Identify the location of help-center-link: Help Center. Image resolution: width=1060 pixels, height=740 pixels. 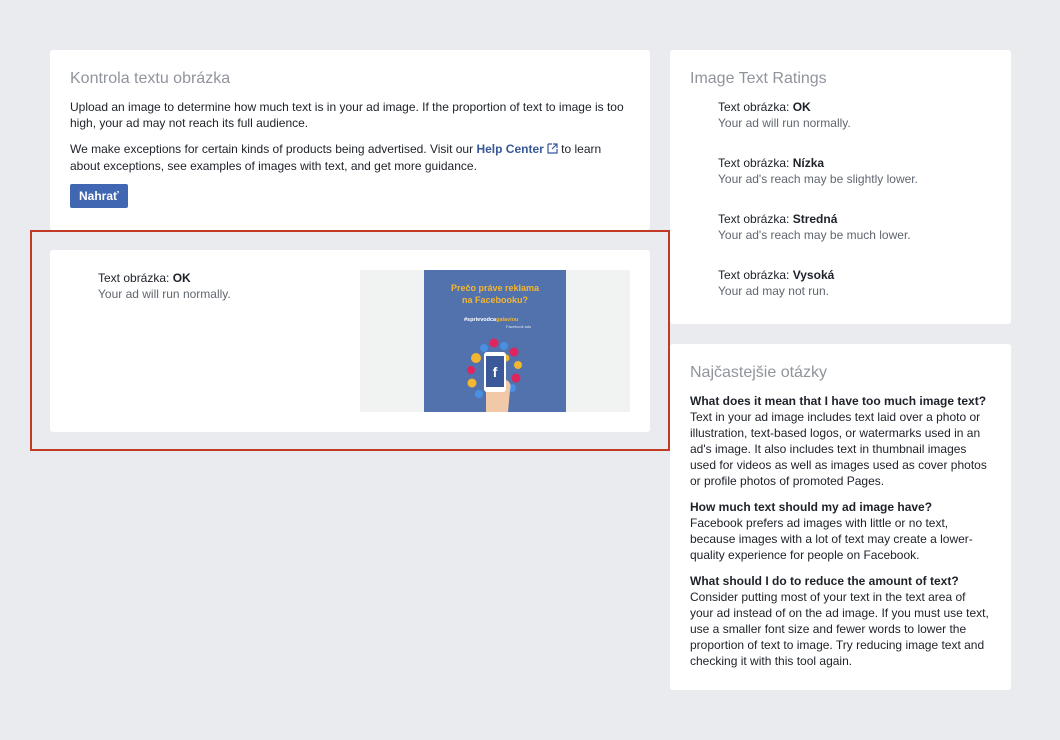
(509, 149).